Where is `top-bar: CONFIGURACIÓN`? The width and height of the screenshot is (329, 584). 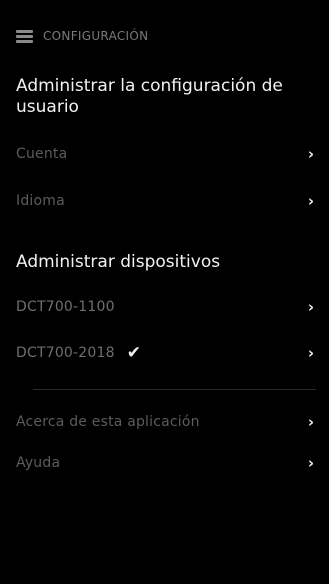
top-bar: CONFIGURACIÓN is located at coordinates (82, 36).